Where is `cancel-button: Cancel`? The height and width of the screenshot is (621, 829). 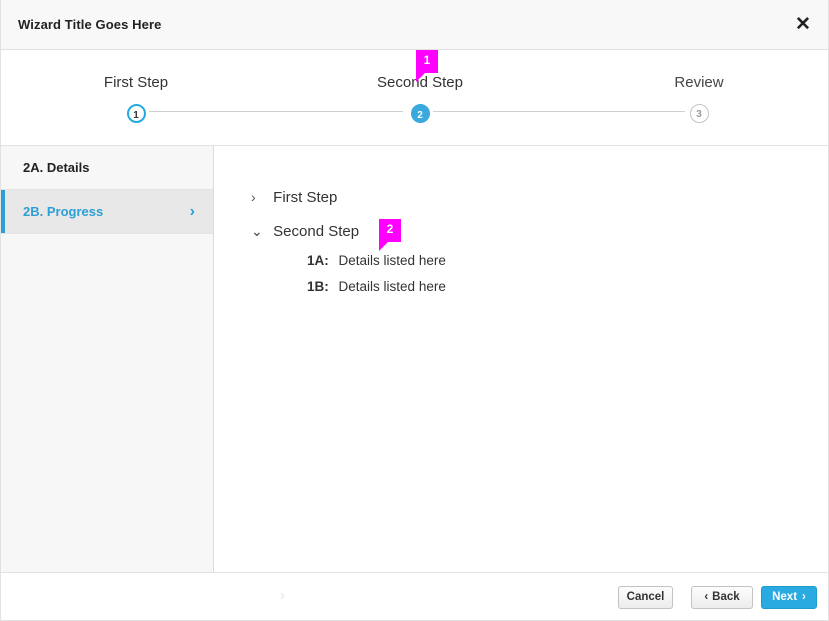 cancel-button: Cancel is located at coordinates (645, 597).